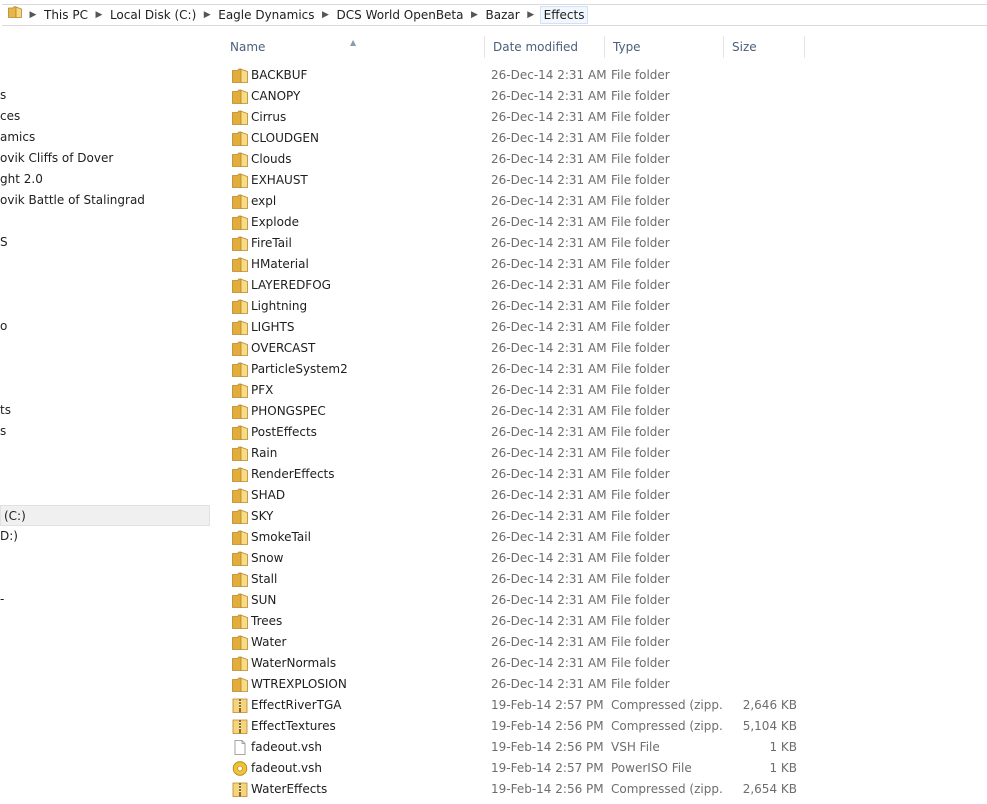  I want to click on table-row: PostEffects 26-Dec-14 2:31 AM File folder, so click(517, 432).